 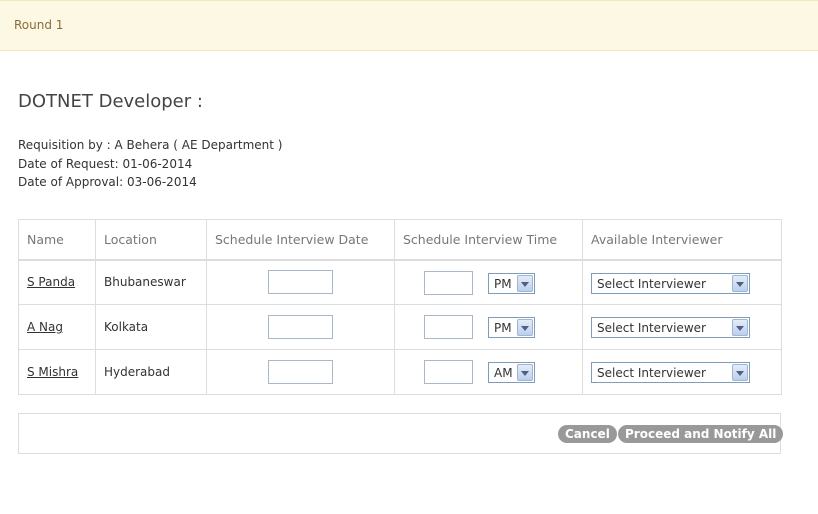 What do you see at coordinates (51, 282) in the screenshot?
I see `candidate-name-link: S Panda` at bounding box center [51, 282].